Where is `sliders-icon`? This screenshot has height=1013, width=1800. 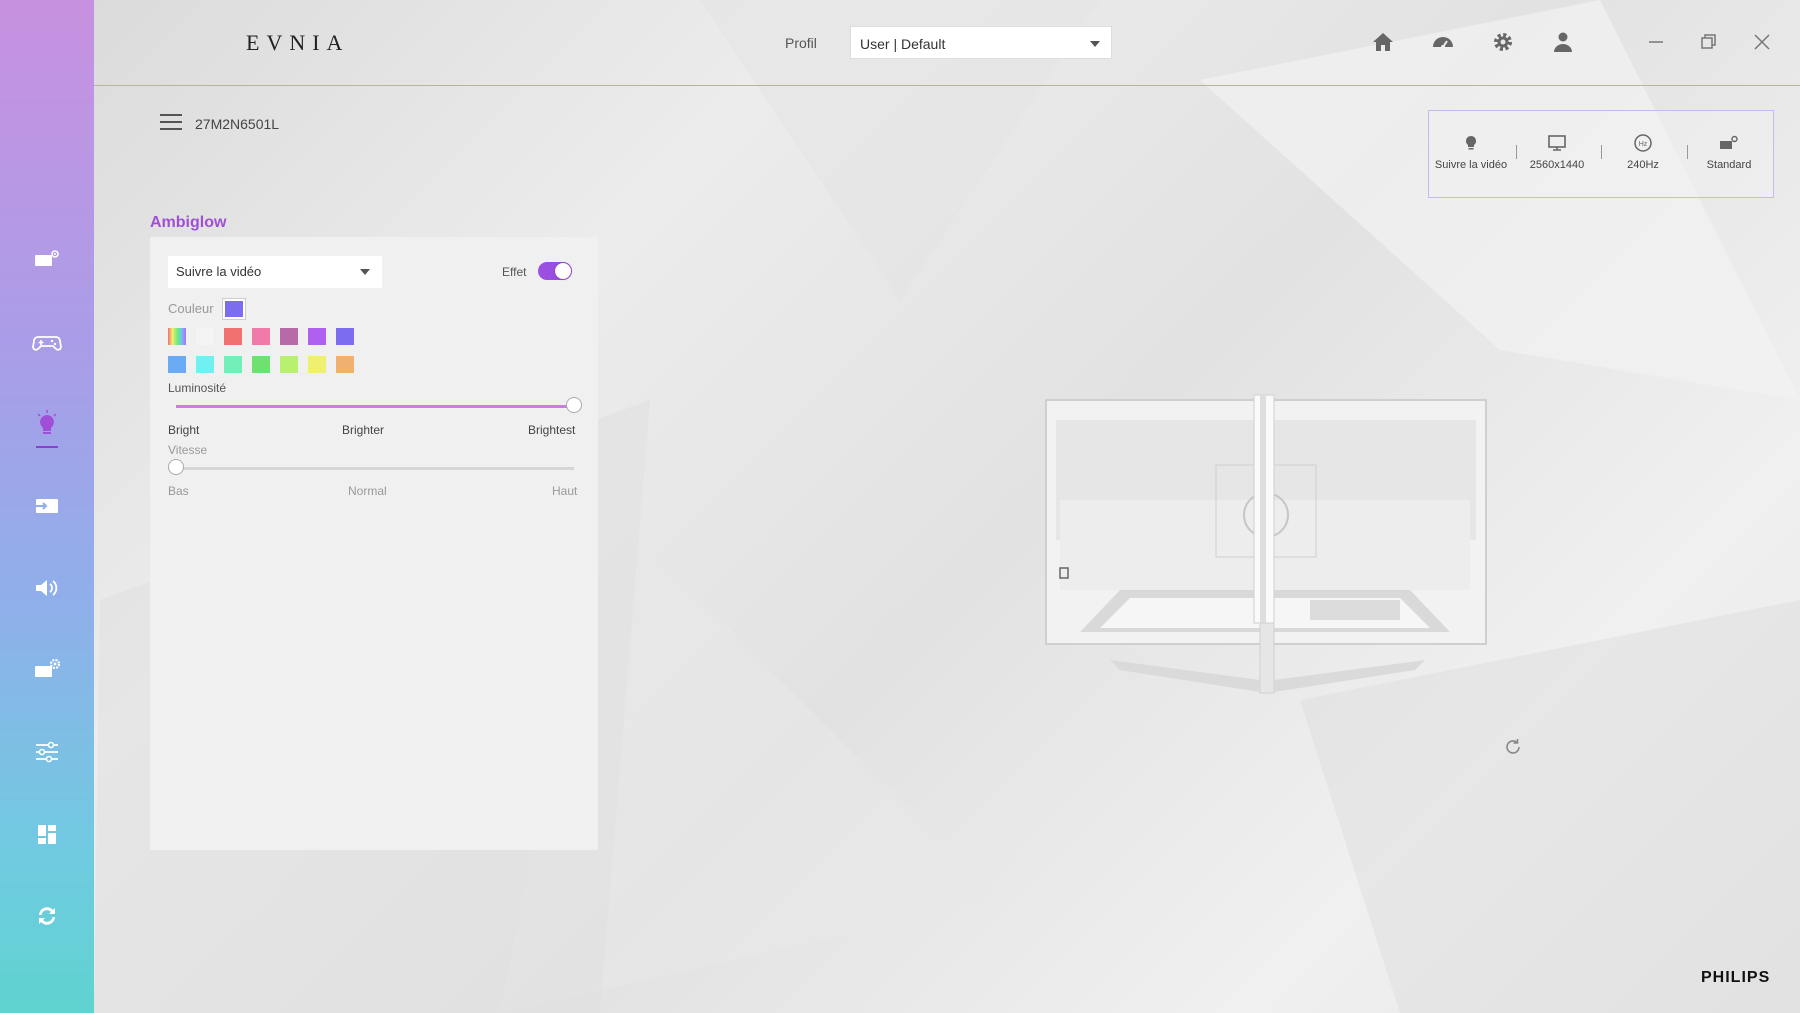
sliders-icon is located at coordinates (47, 752).